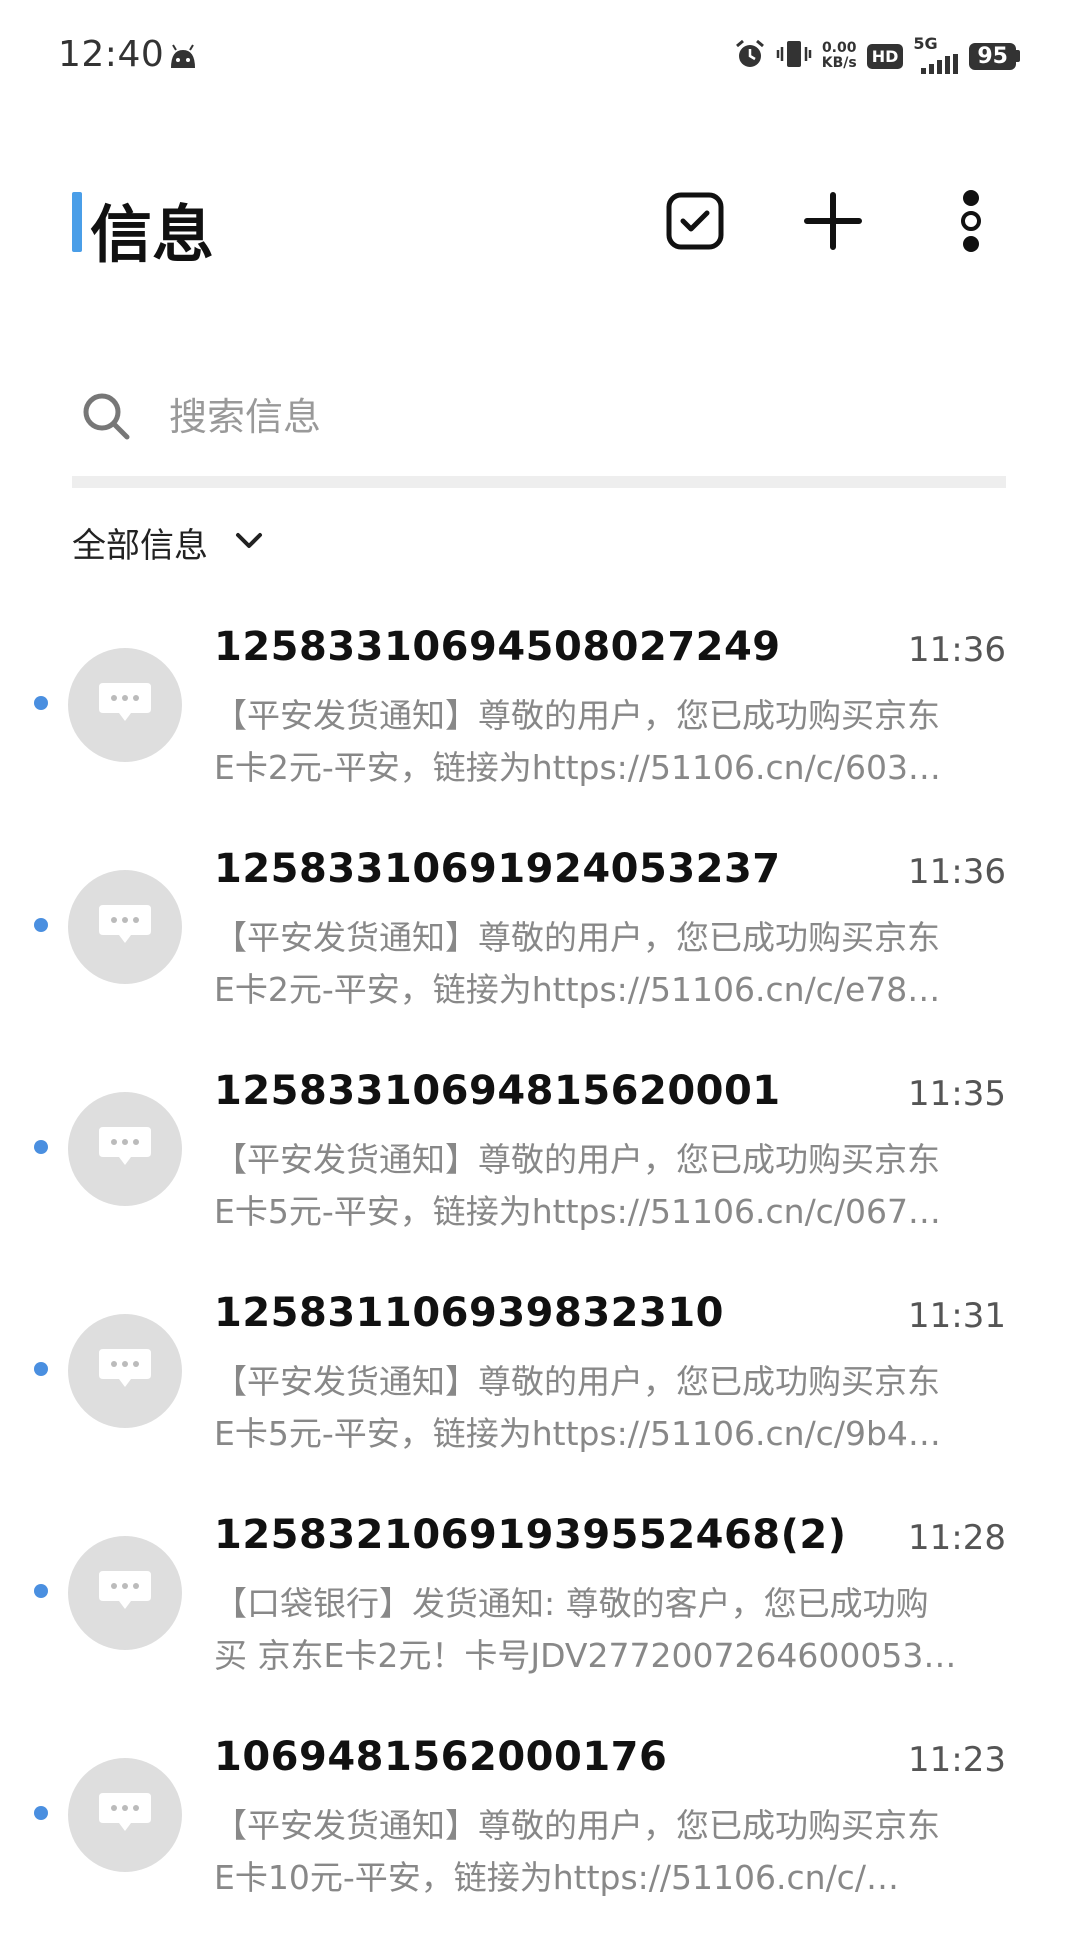 This screenshot has height=1952, width=1076. I want to click on more-vertical-icon, so click(971, 223).